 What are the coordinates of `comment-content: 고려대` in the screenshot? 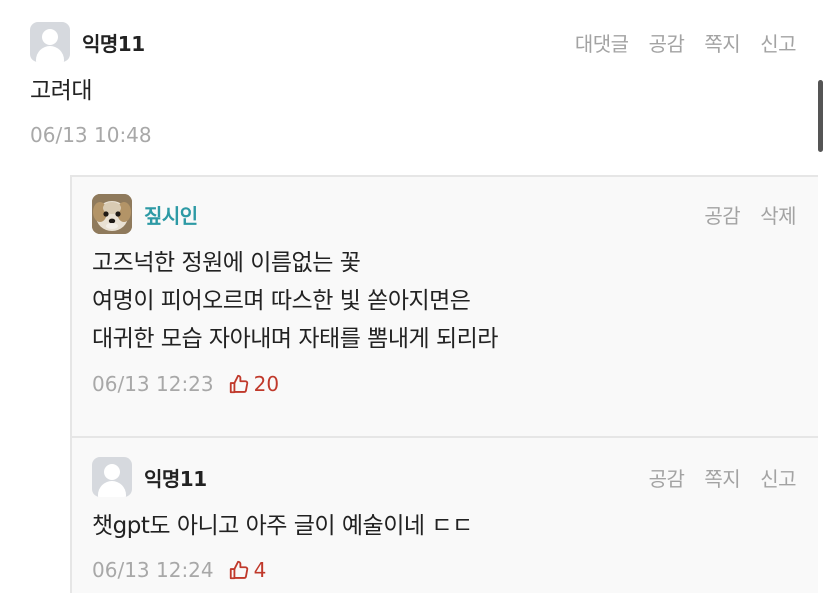 It's located at (61, 91).